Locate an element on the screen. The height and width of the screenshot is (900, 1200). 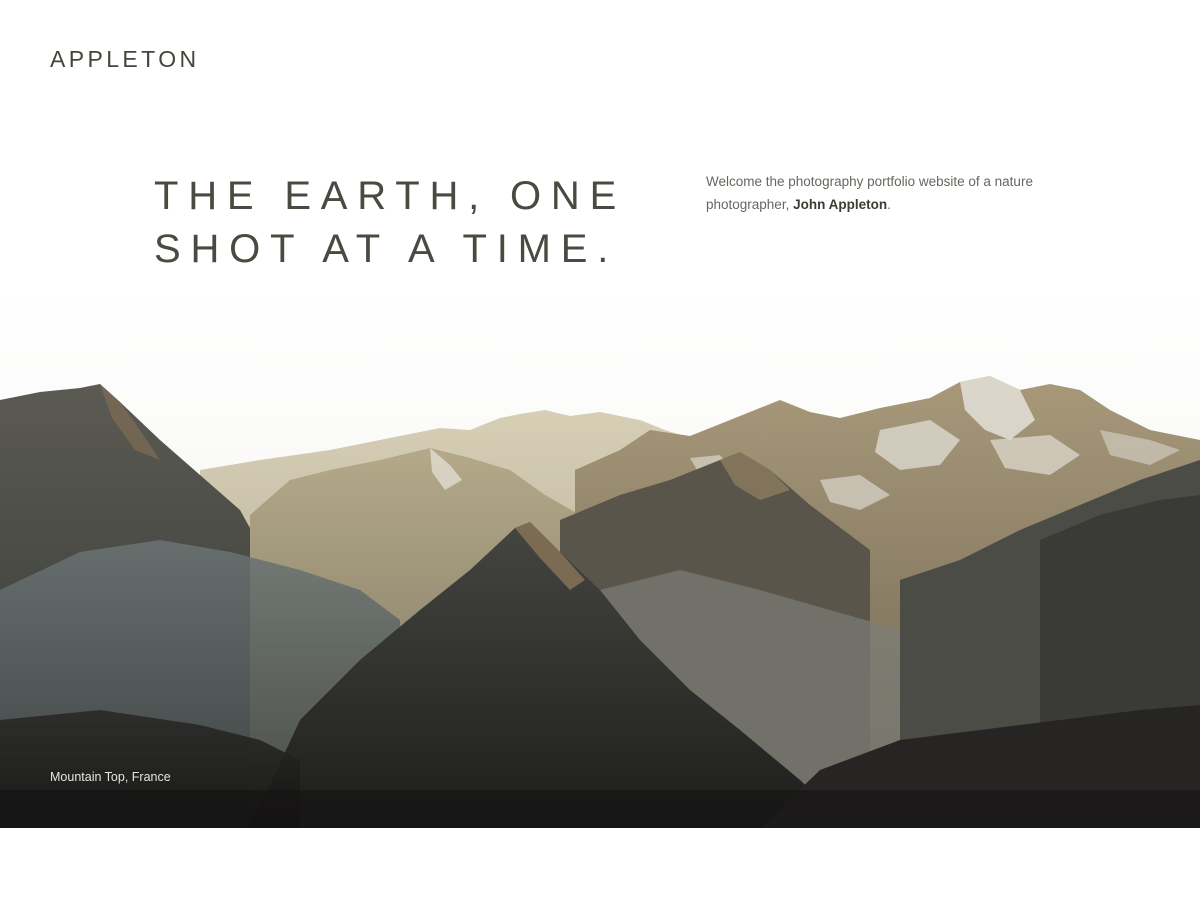
headline-line-2: SHOT AT A TIME. is located at coordinates (386, 249).